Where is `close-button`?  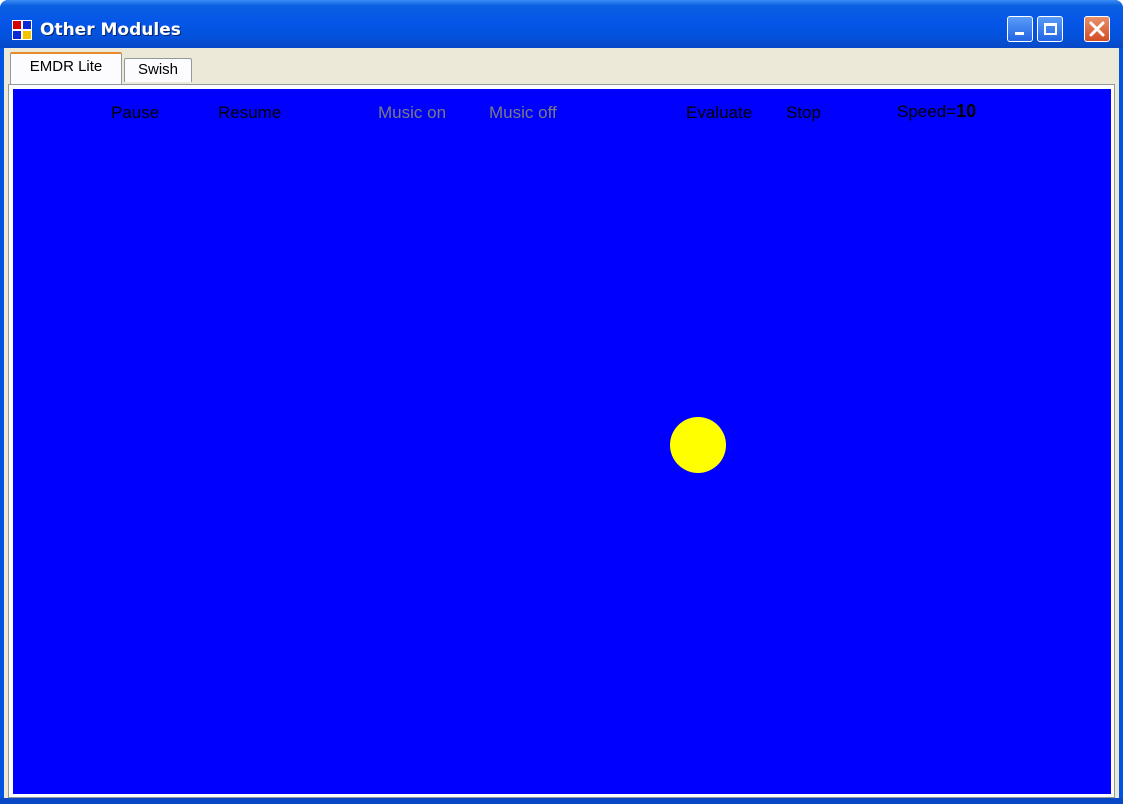
close-button is located at coordinates (1097, 29).